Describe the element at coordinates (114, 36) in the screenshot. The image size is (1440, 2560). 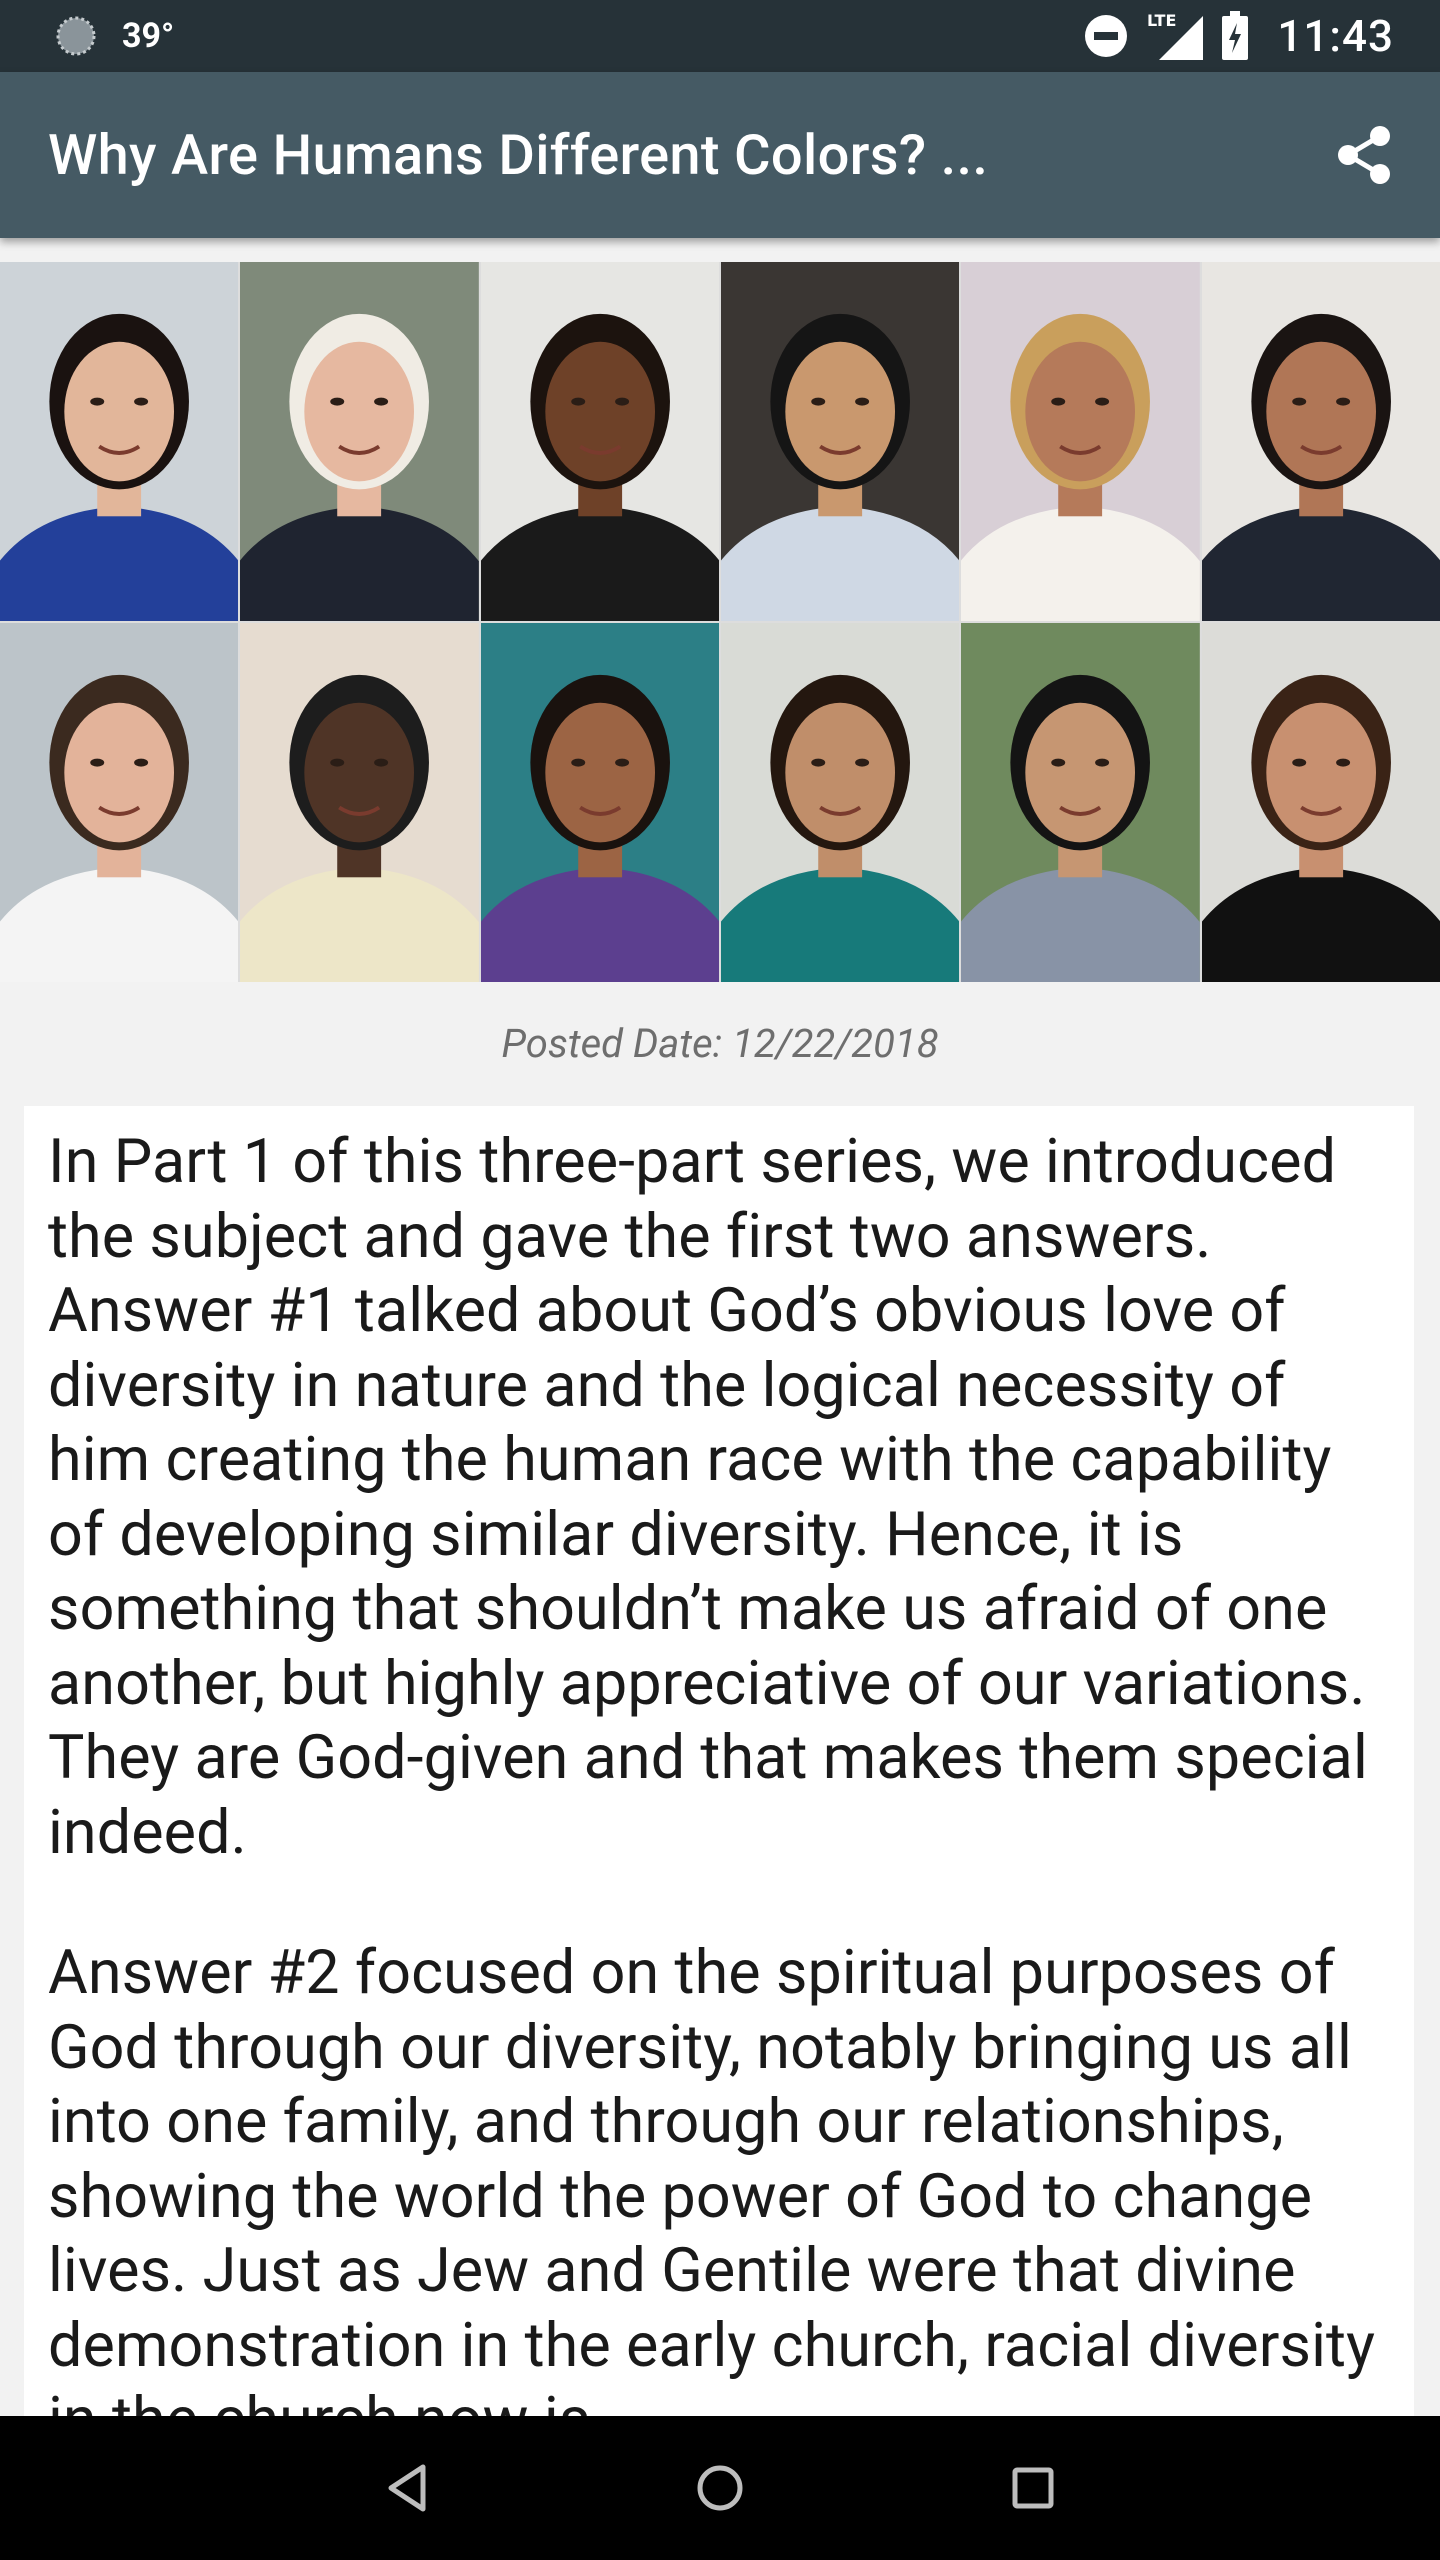
I see `status-left: 39°` at that location.